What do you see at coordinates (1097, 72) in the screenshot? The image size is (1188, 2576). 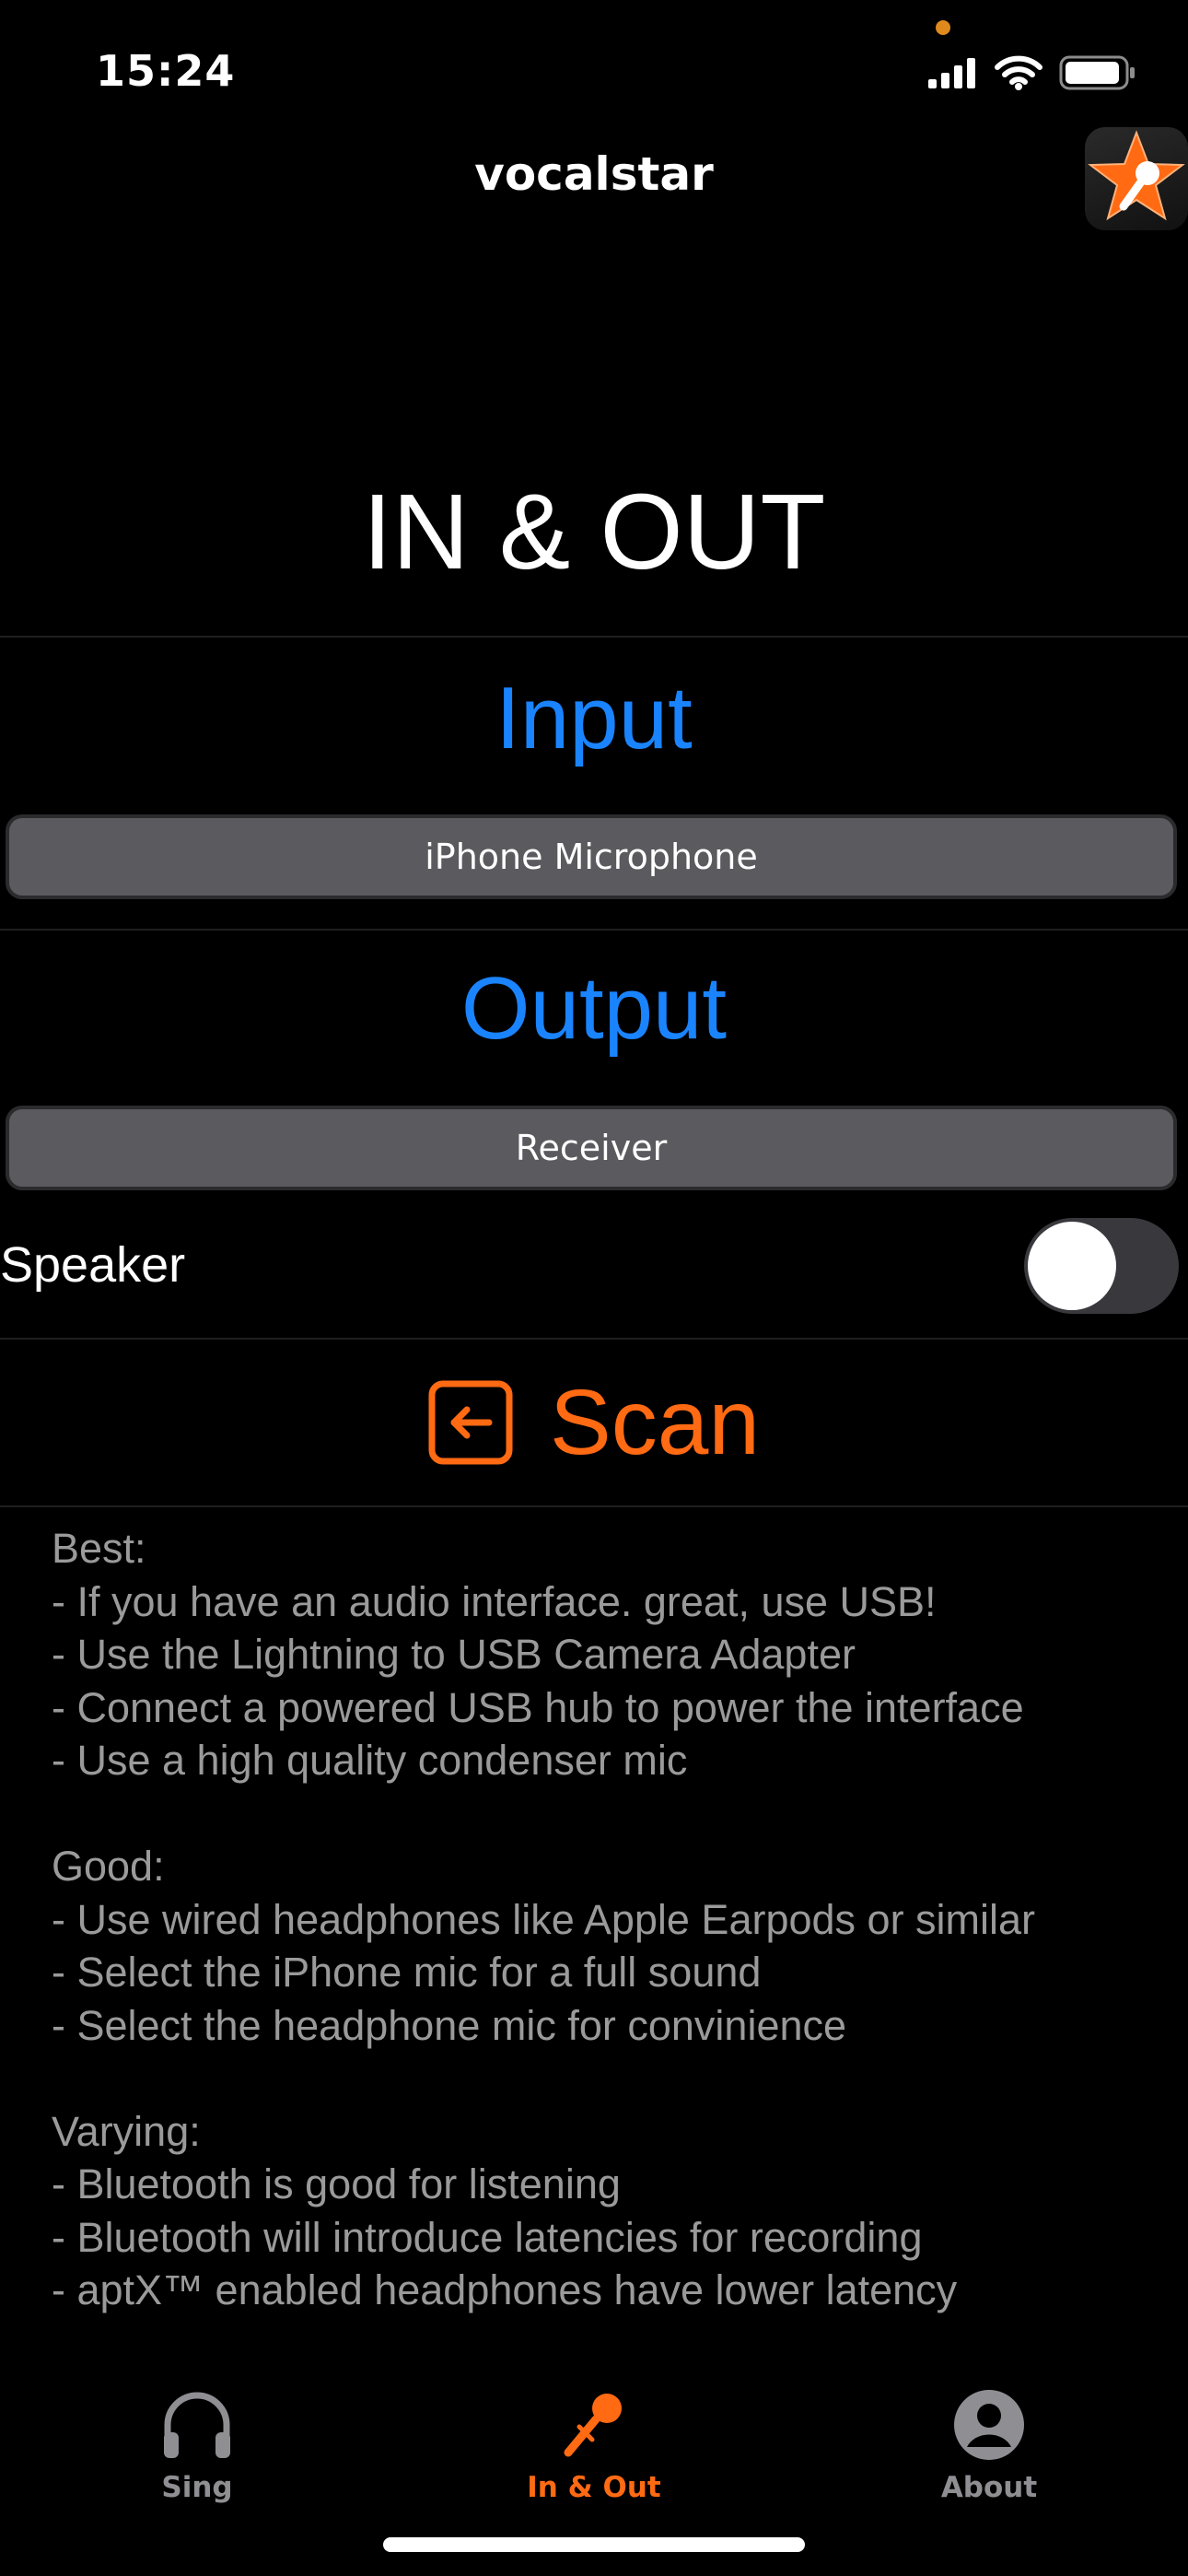 I see `battery-icon` at bounding box center [1097, 72].